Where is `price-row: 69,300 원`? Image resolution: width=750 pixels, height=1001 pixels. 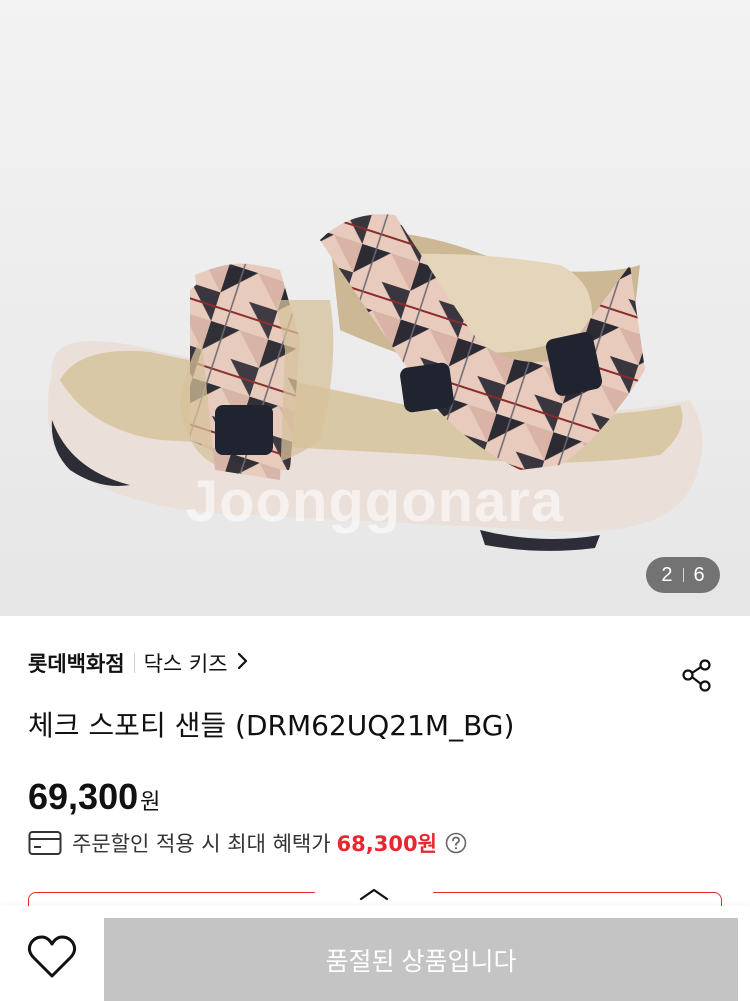
price-row: 69,300 원 is located at coordinates (94, 797).